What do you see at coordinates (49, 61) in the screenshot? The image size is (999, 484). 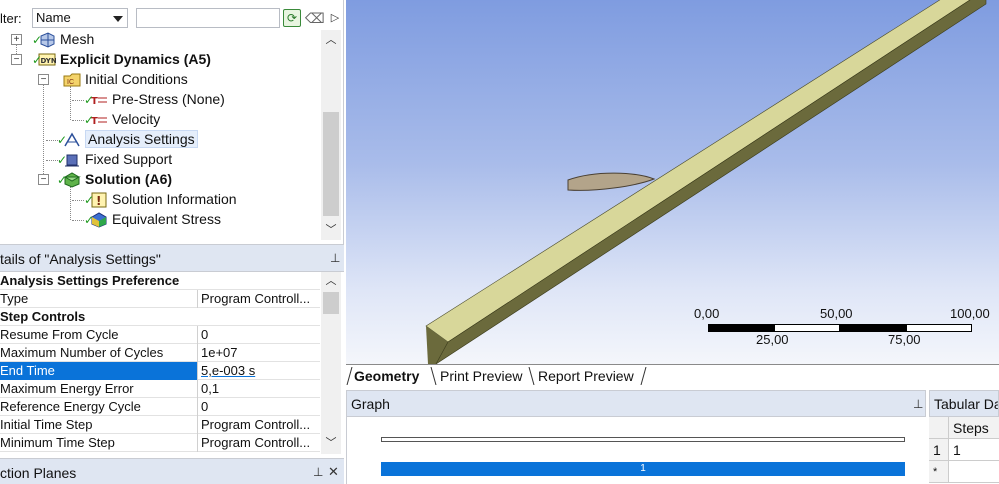 I see `svg-text: DYN` at bounding box center [49, 61].